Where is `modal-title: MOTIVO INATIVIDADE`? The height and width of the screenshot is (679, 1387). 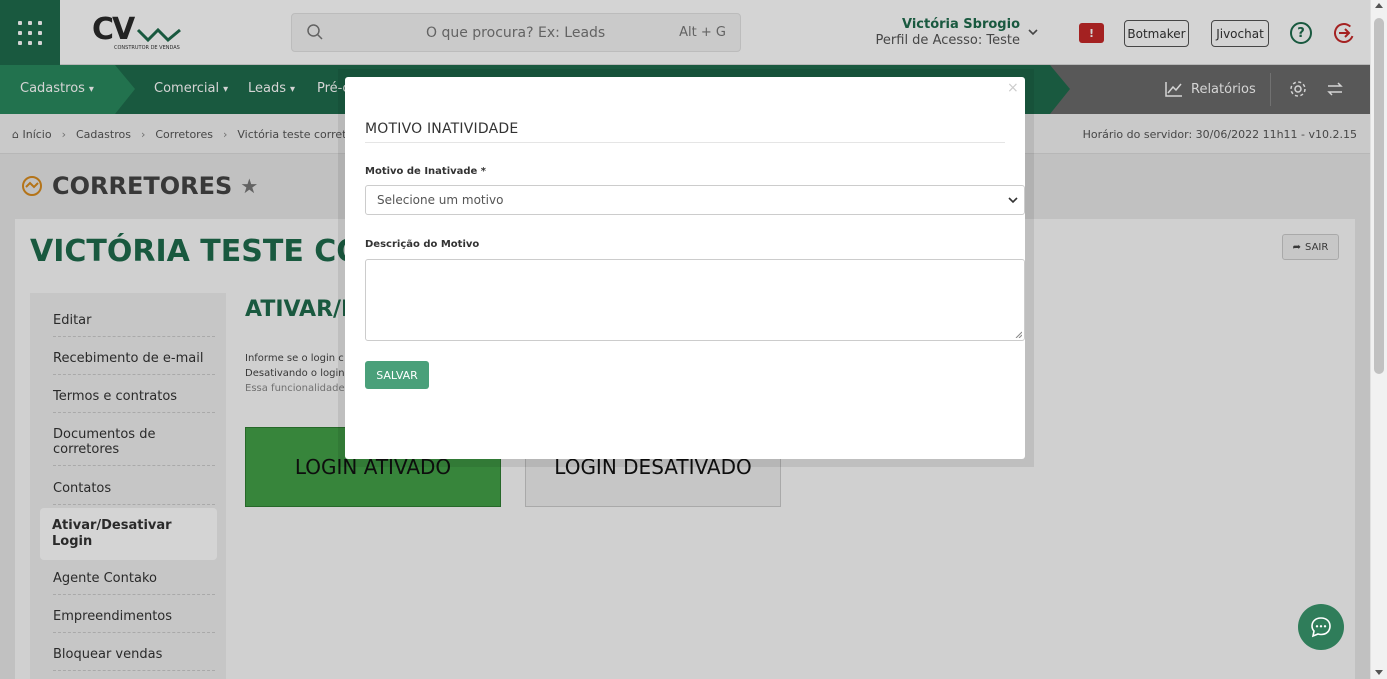 modal-title: MOTIVO INATIVIDADE is located at coordinates (442, 129).